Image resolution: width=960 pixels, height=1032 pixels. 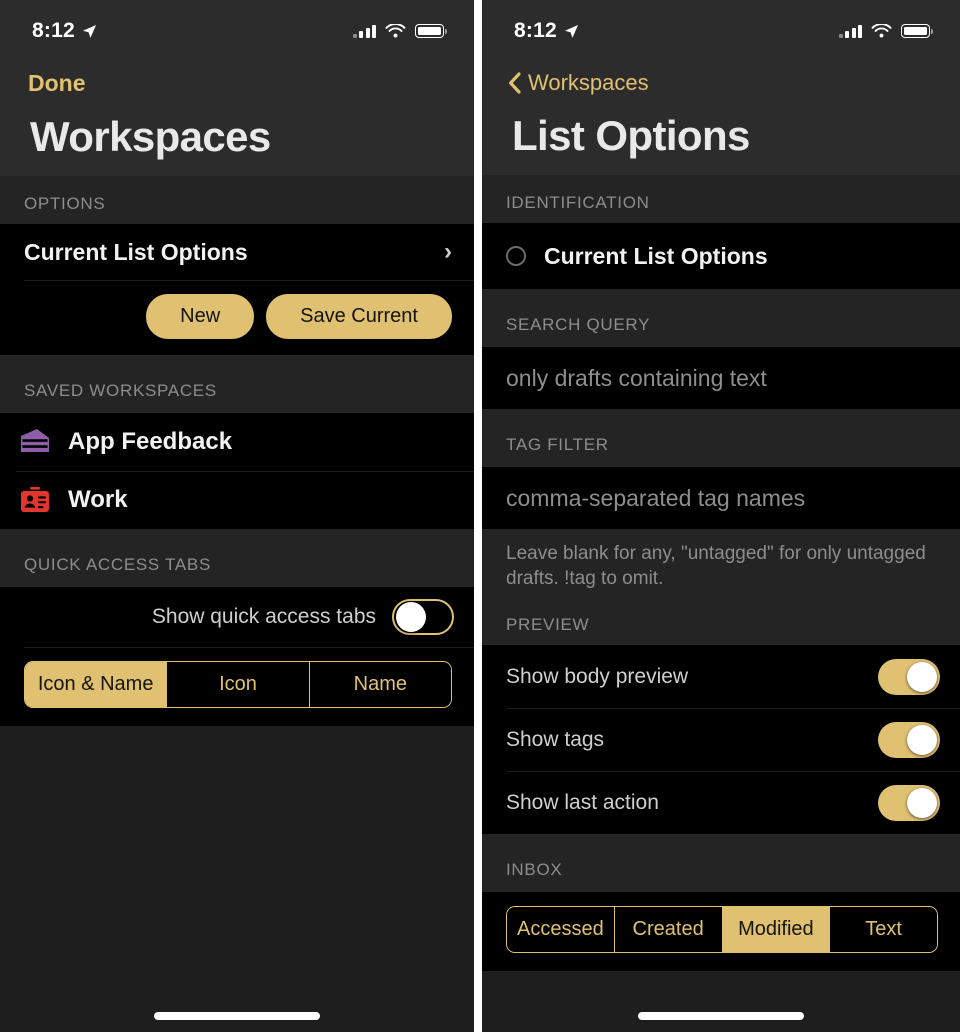 I want to click on segment-modified: Modified, so click(x=776, y=930).